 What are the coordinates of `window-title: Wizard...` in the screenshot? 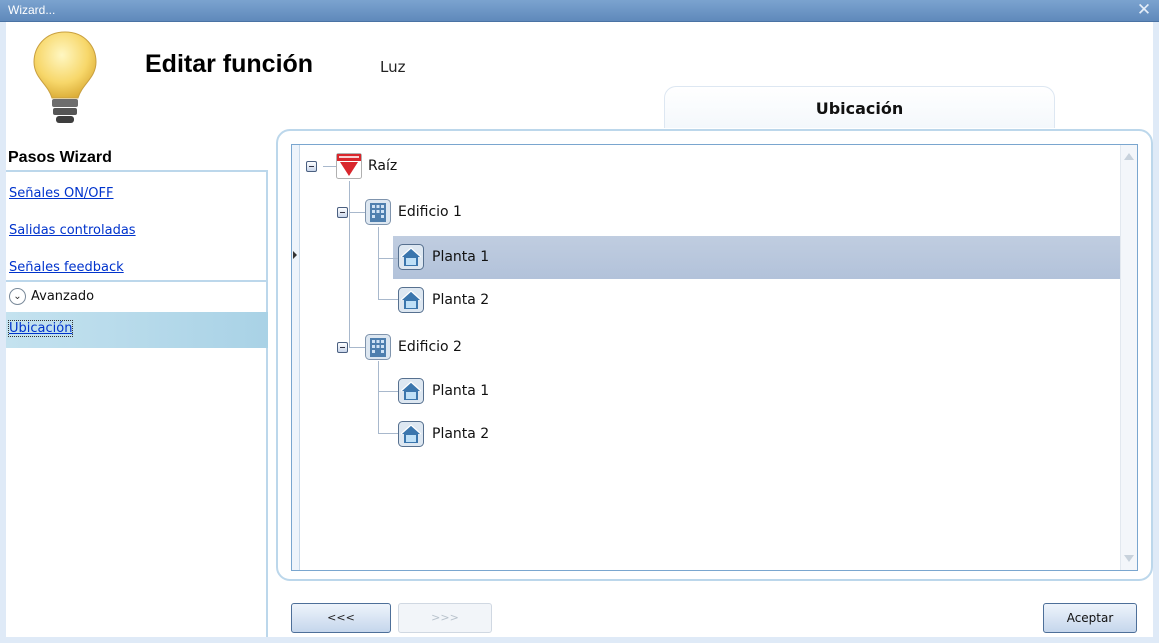 It's located at (32, 10).